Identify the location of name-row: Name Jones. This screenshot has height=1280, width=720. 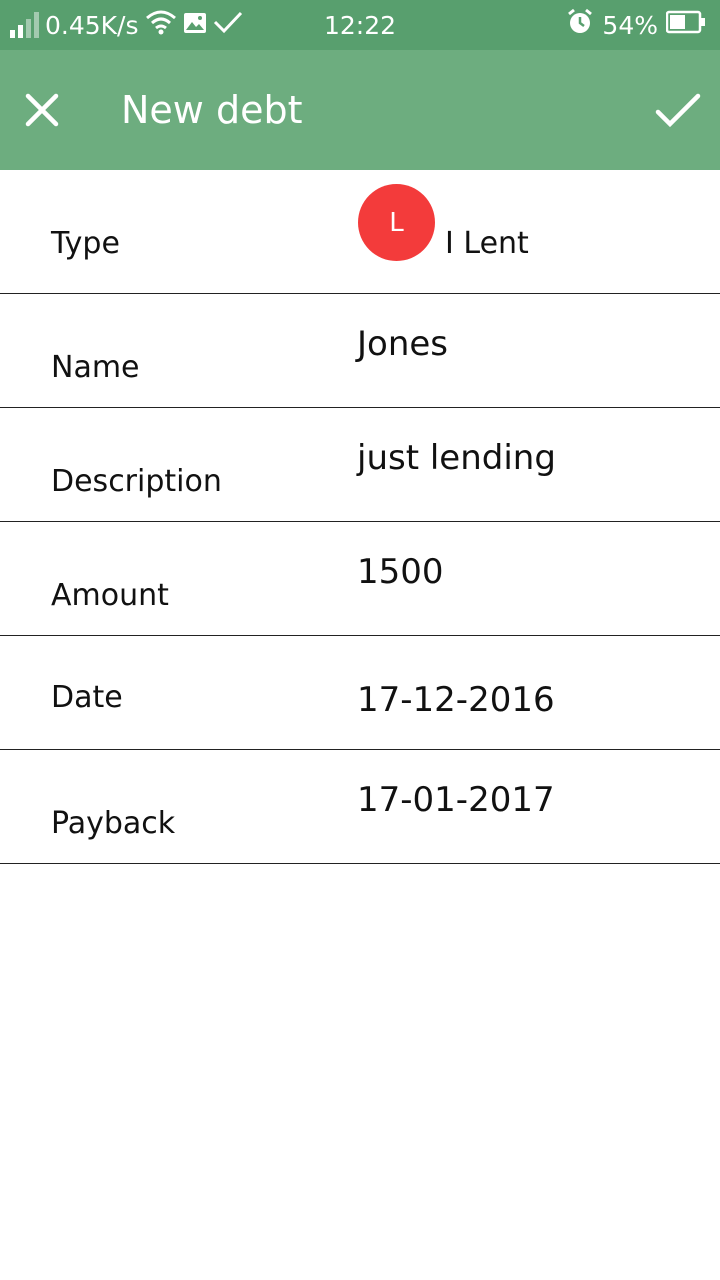
(360, 351).